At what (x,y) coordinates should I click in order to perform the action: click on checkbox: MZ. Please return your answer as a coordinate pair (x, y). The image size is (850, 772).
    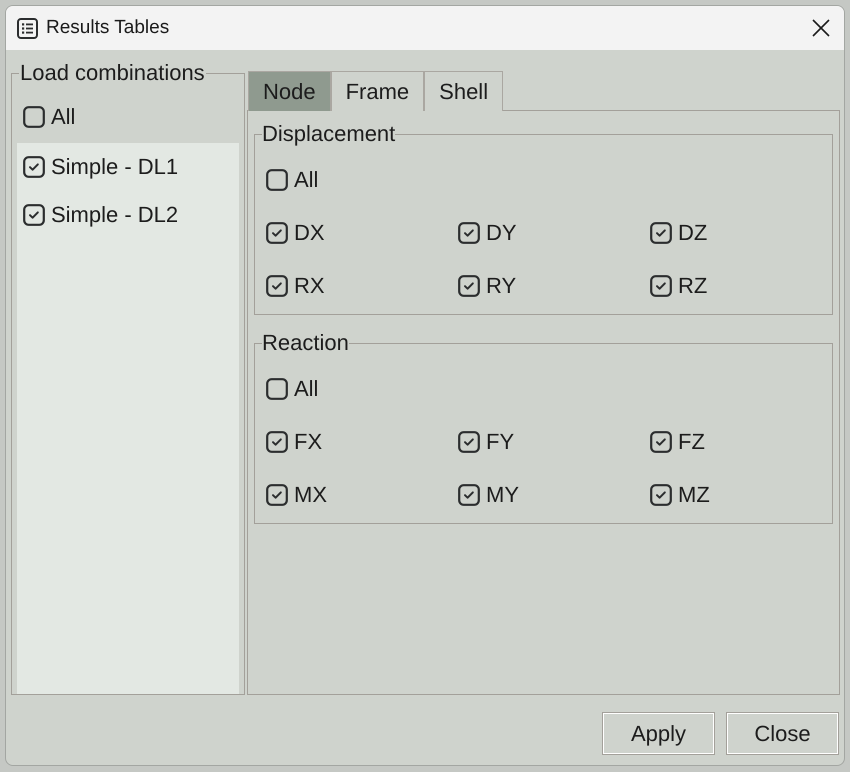
    Looking at the image, I should click on (680, 495).